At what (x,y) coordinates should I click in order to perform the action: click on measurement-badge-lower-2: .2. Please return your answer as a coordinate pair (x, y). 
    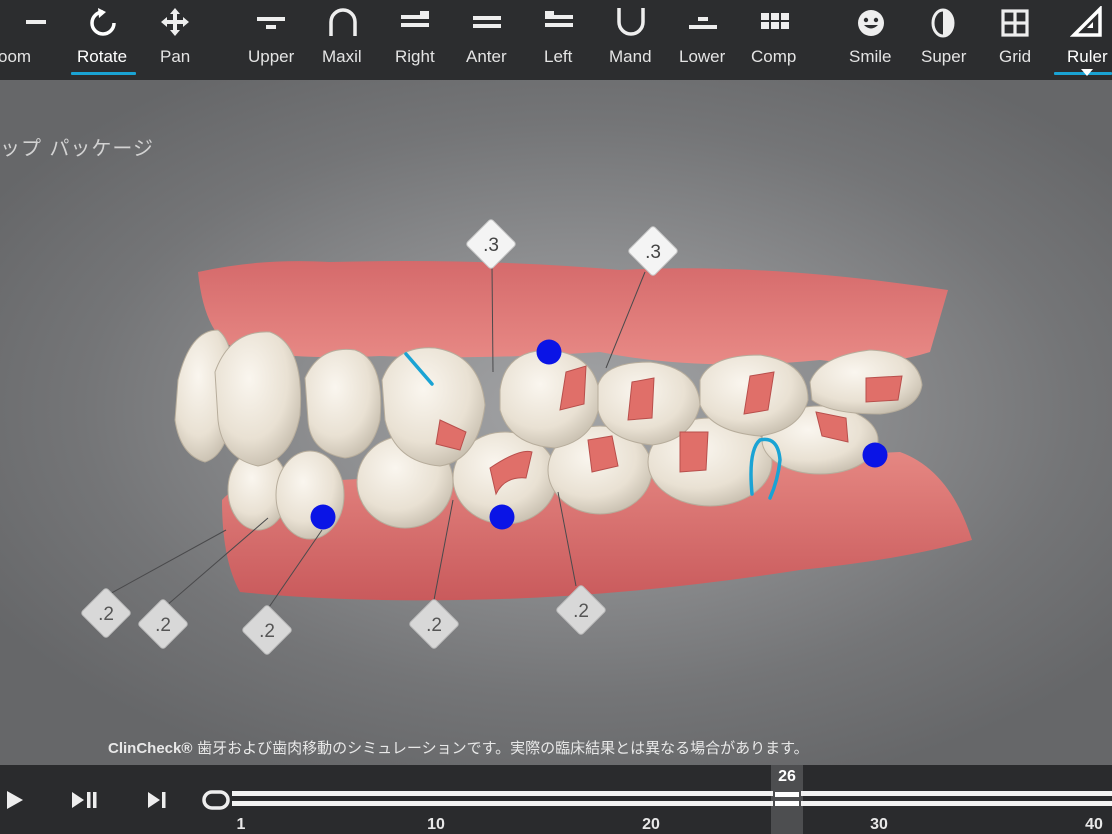
    Looking at the image, I should click on (163, 624).